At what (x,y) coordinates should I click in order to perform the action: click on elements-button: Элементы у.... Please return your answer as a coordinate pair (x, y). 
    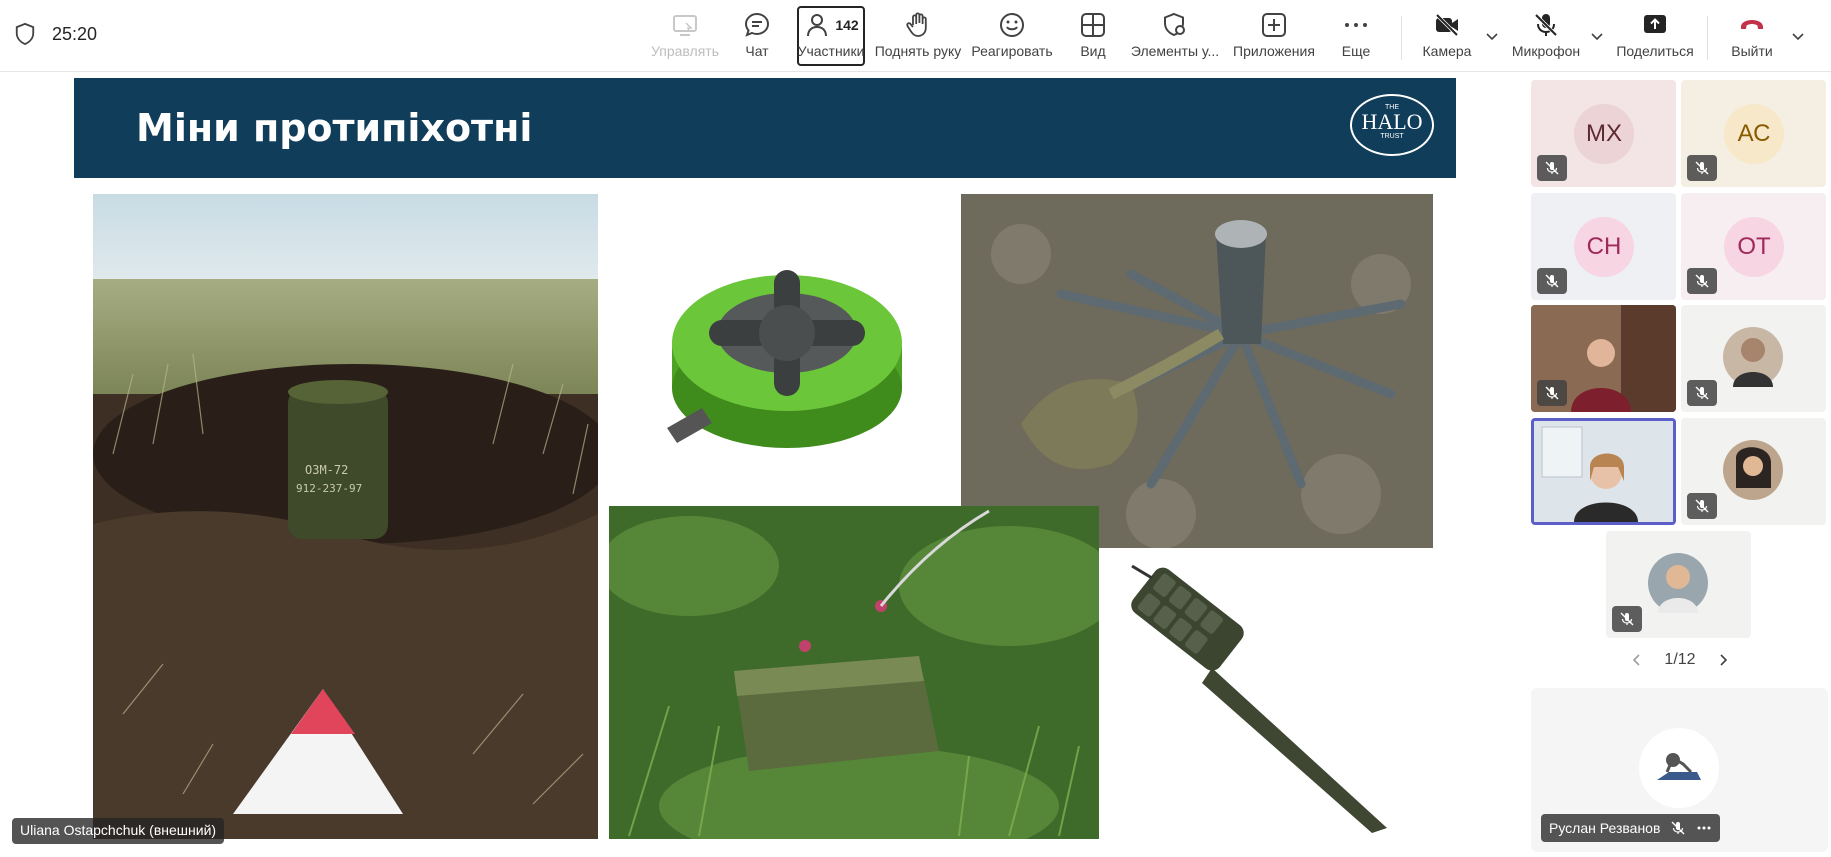
    Looking at the image, I should click on (1175, 37).